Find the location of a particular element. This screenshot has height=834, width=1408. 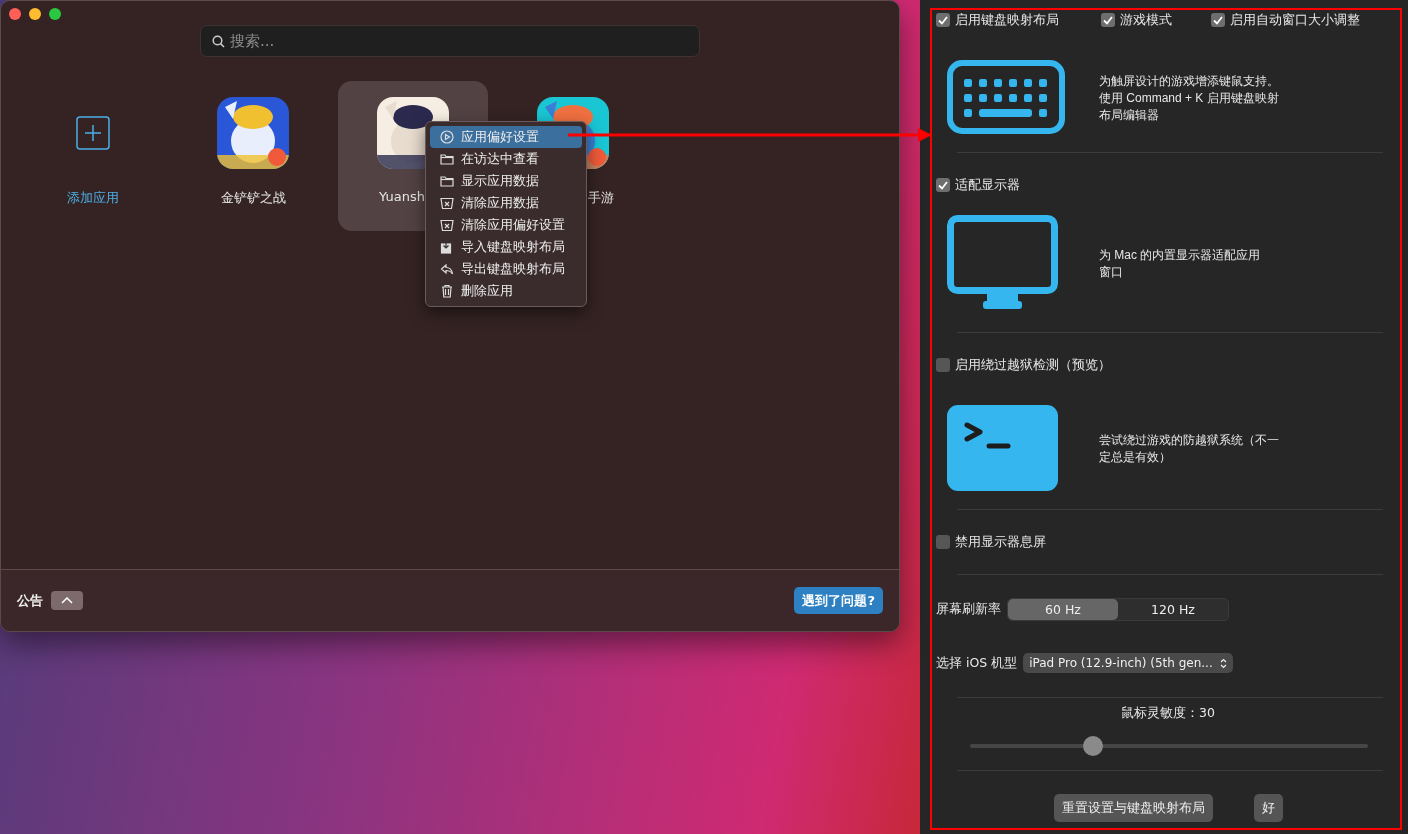

feature-description: 为触屏设计的游戏增添键鼠支持。使用 Command + K 启用键盘映射布局编辑器 is located at coordinates (1189, 98).